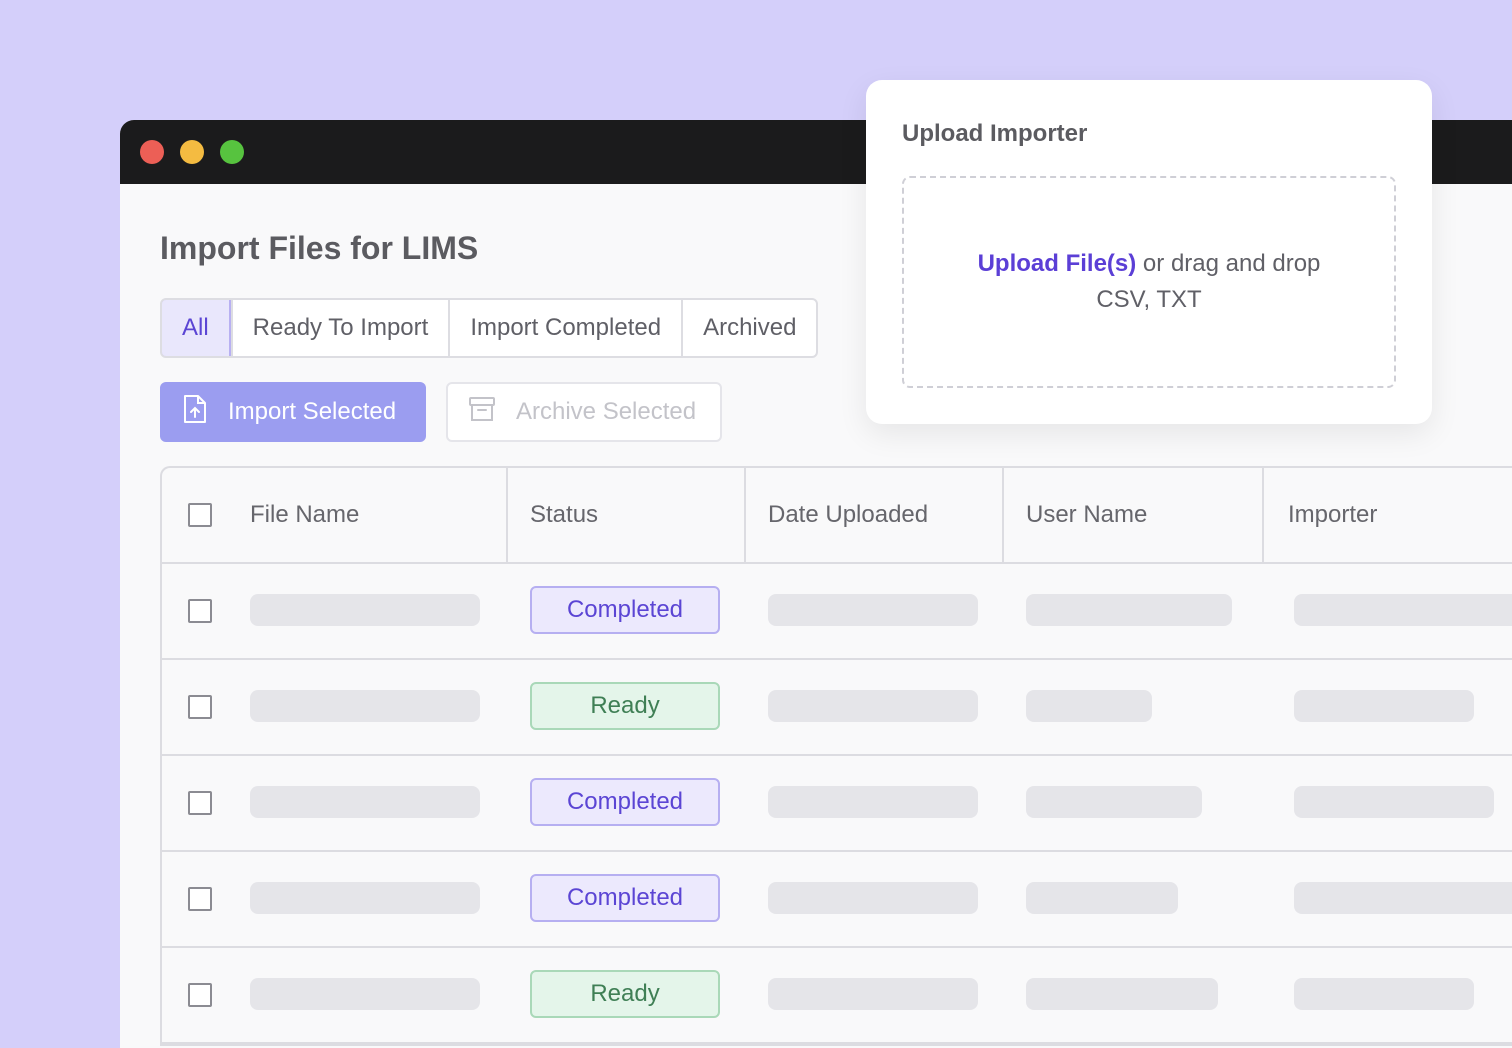 The height and width of the screenshot is (1048, 1512). What do you see at coordinates (205, 412) in the screenshot?
I see `file-upload-icon` at bounding box center [205, 412].